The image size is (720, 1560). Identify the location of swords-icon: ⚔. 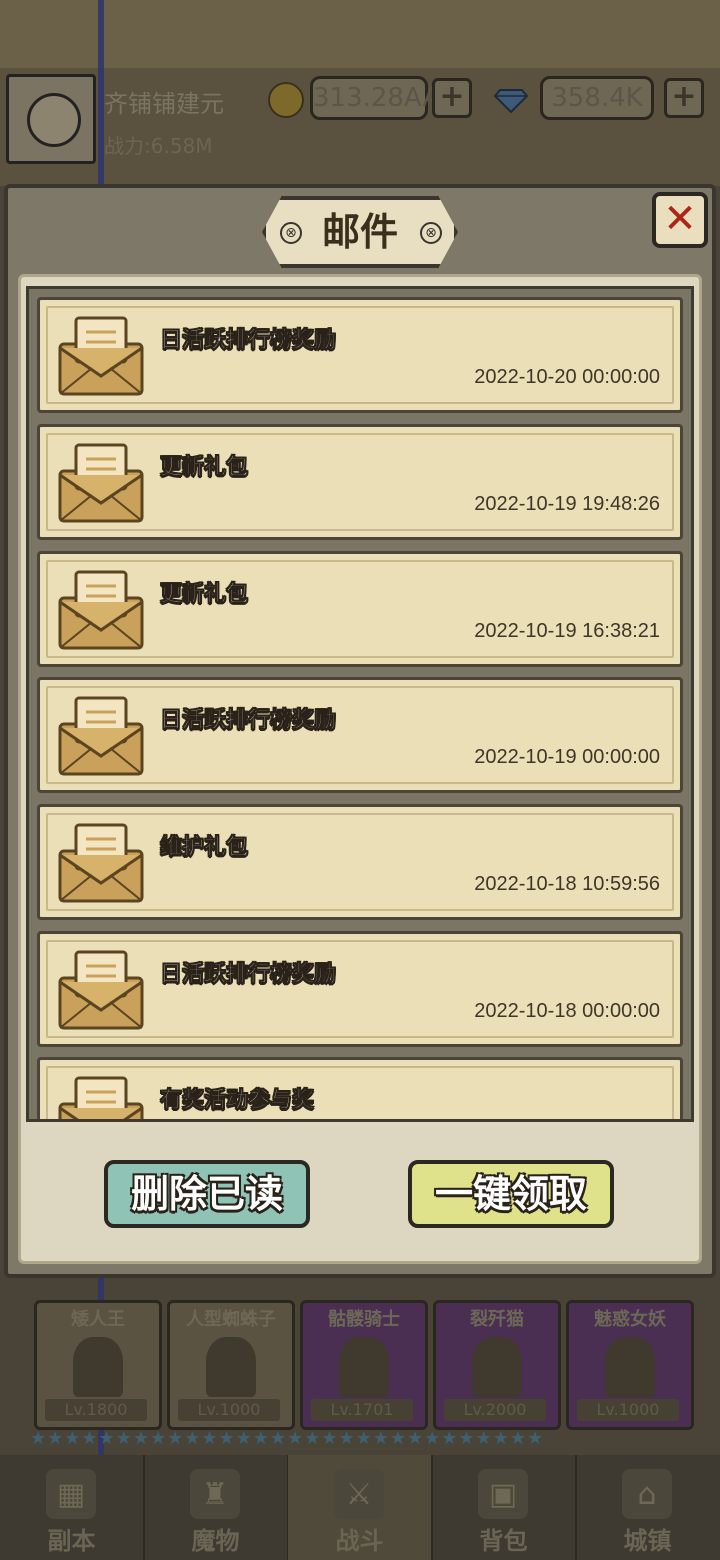
(359, 1494).